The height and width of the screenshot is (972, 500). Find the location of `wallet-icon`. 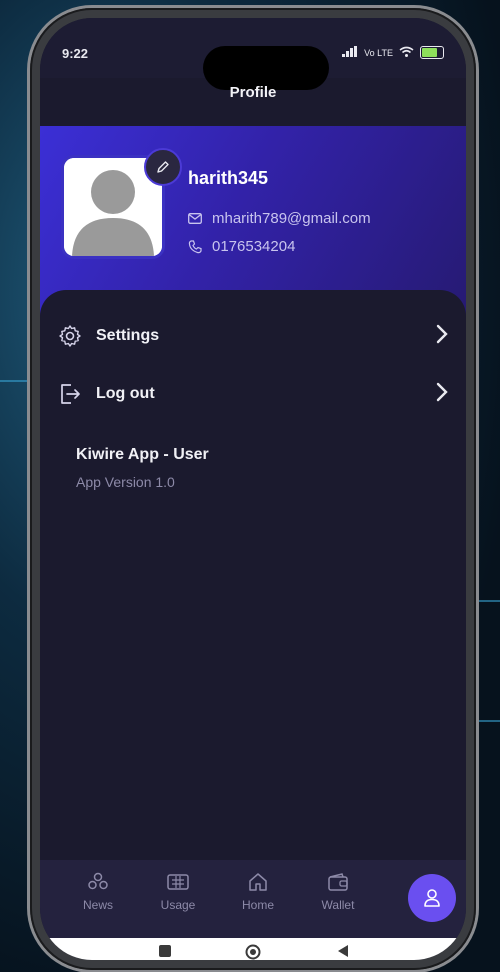

wallet-icon is located at coordinates (338, 882).